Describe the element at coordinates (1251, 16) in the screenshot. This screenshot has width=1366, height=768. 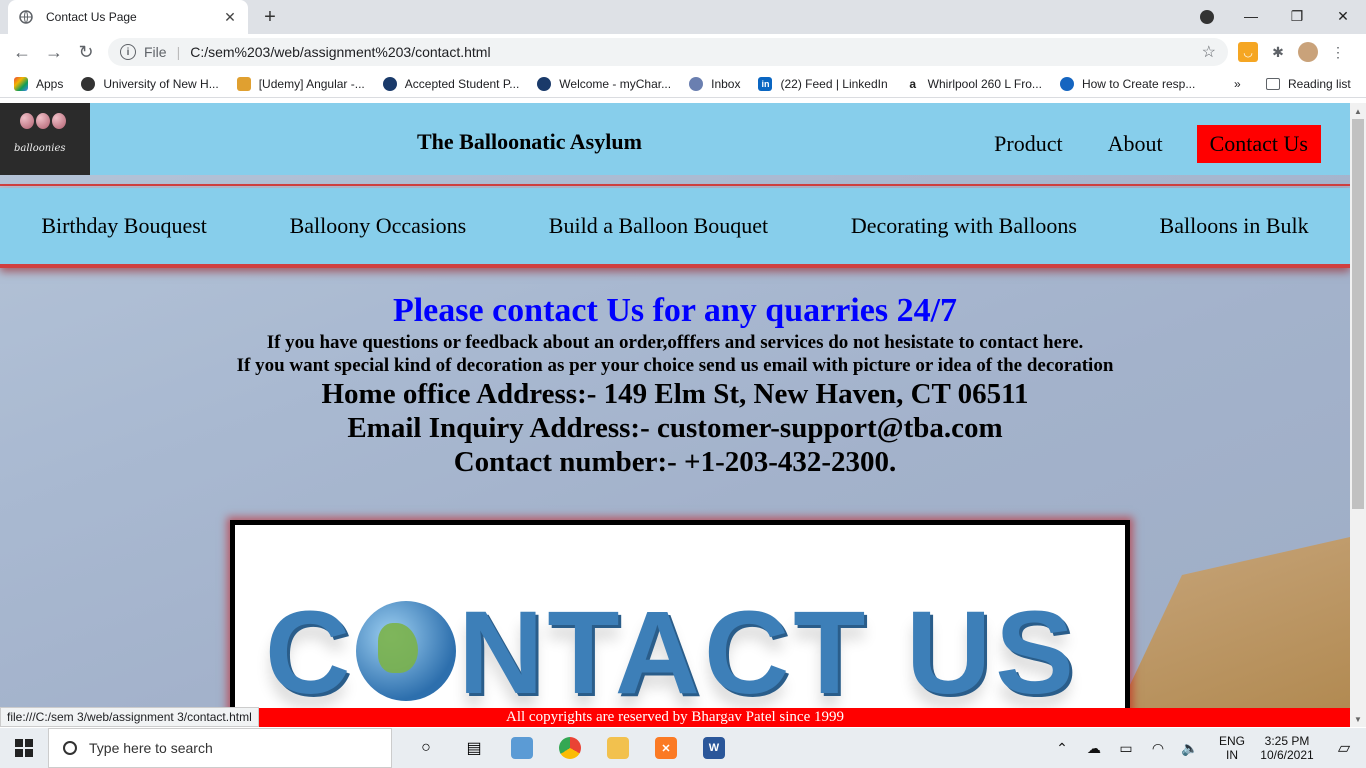
I see `minimize-button: —` at that location.